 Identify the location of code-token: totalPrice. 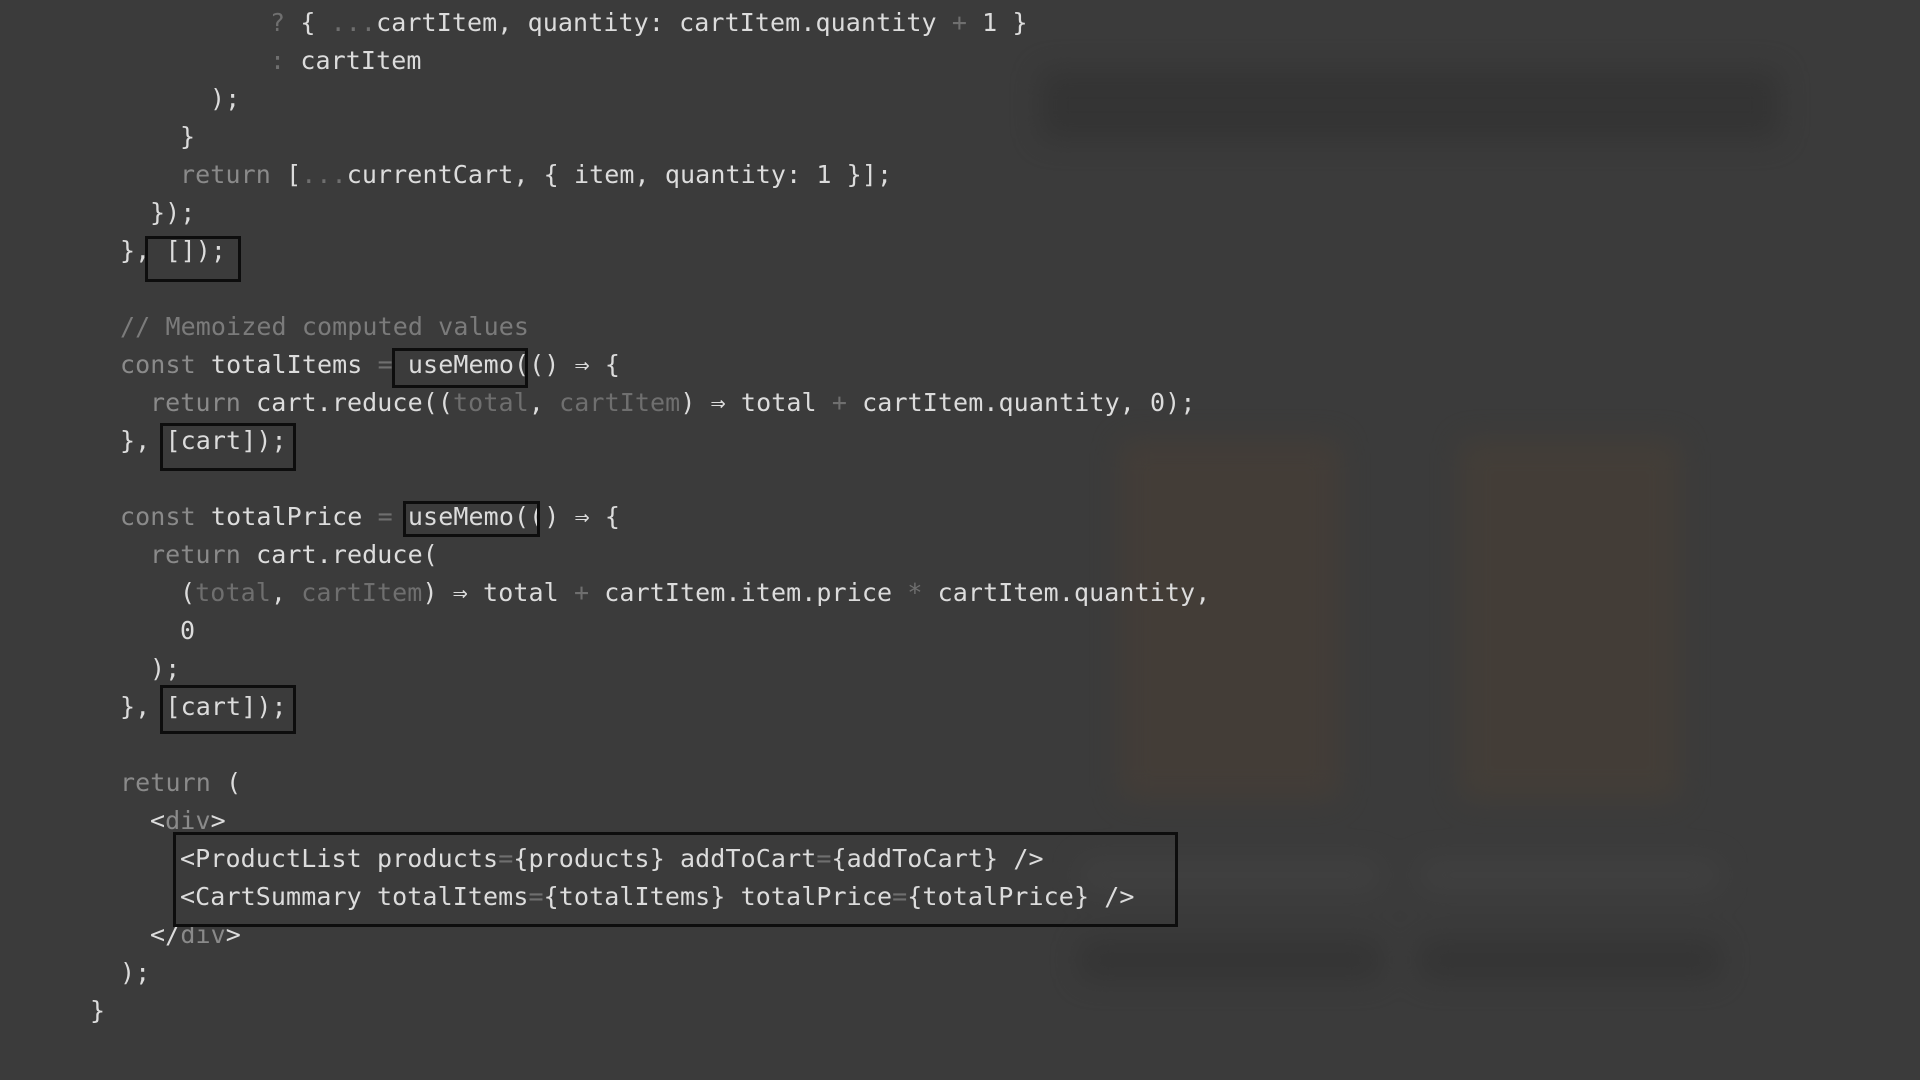
(294, 516).